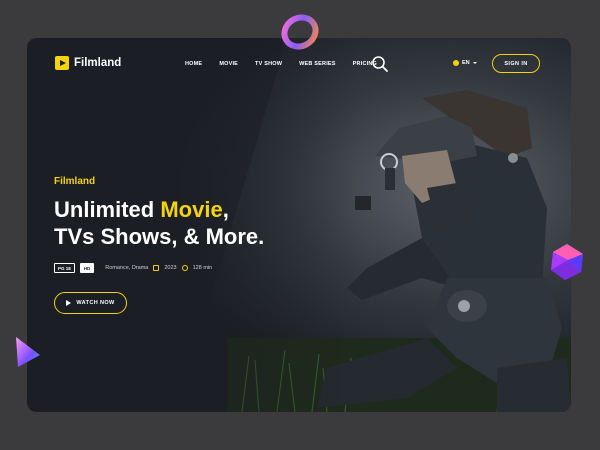 This screenshot has width=600, height=450. What do you see at coordinates (516, 63) in the screenshot?
I see `sign-in-button: SIGN IN` at bounding box center [516, 63].